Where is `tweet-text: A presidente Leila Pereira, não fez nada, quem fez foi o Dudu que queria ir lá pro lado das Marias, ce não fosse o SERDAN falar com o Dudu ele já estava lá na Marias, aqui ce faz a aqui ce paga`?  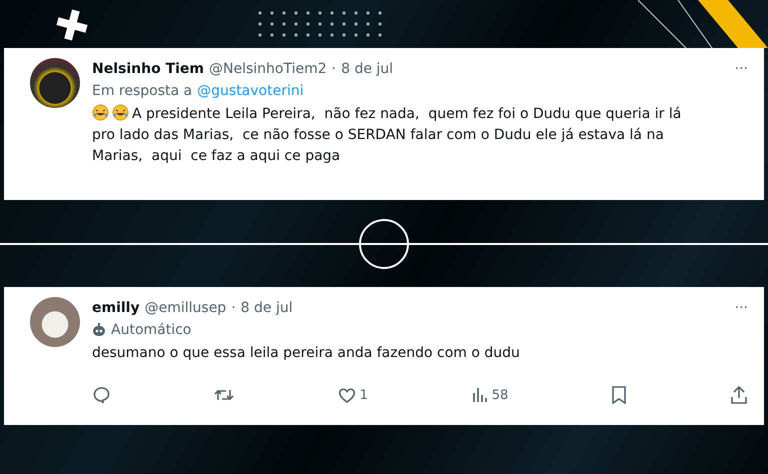 tweet-text: A presidente Leila Pereira, não fez nada, quem fez foi o Dudu que queria ir lá pro lado das Marias, ce não fosse o SERDAN falar com o Dudu ele já estava lá na Marias, aqui ce faz a aqui ce paga is located at coordinates (387, 135).